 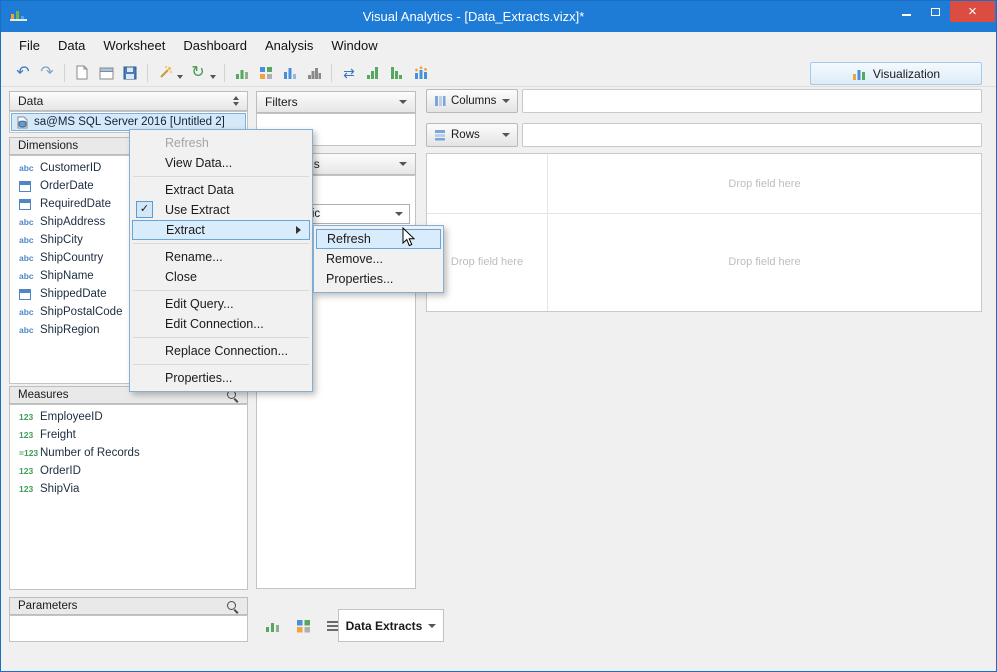 I want to click on maximize-button, so click(x=935, y=11).